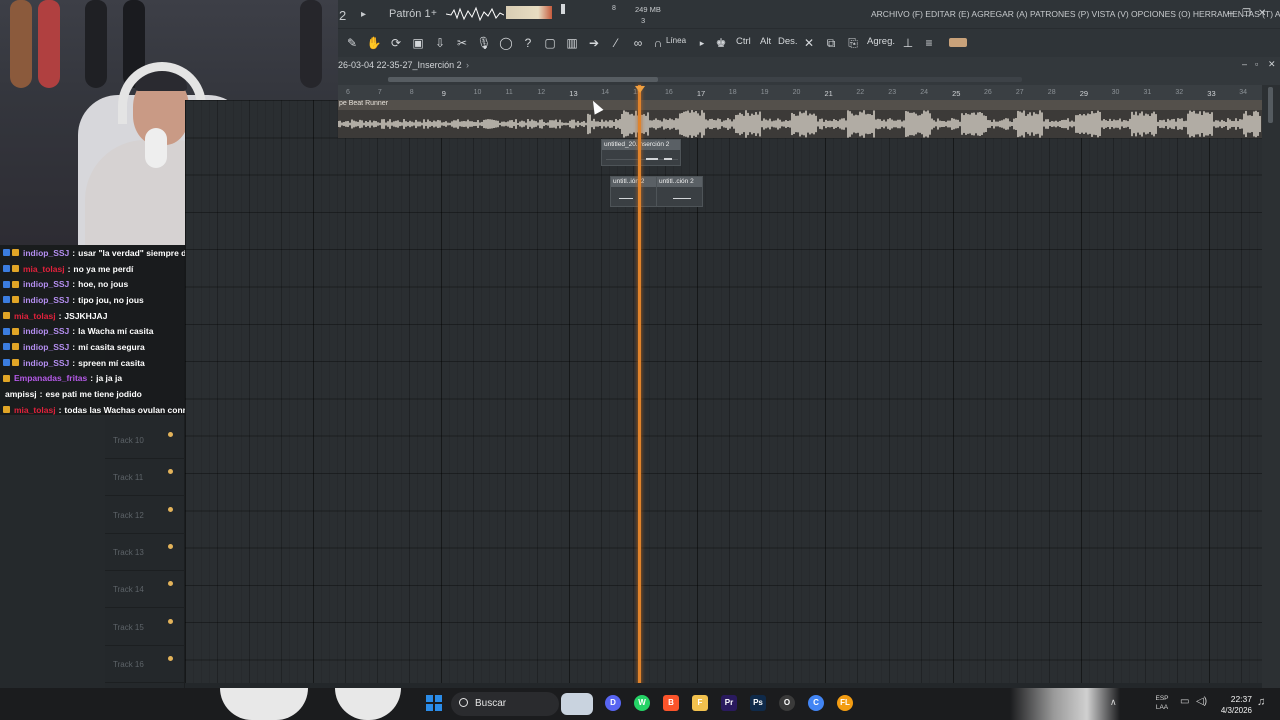  What do you see at coordinates (853, 43) in the screenshot?
I see `paste-icon: ⎘` at bounding box center [853, 43].